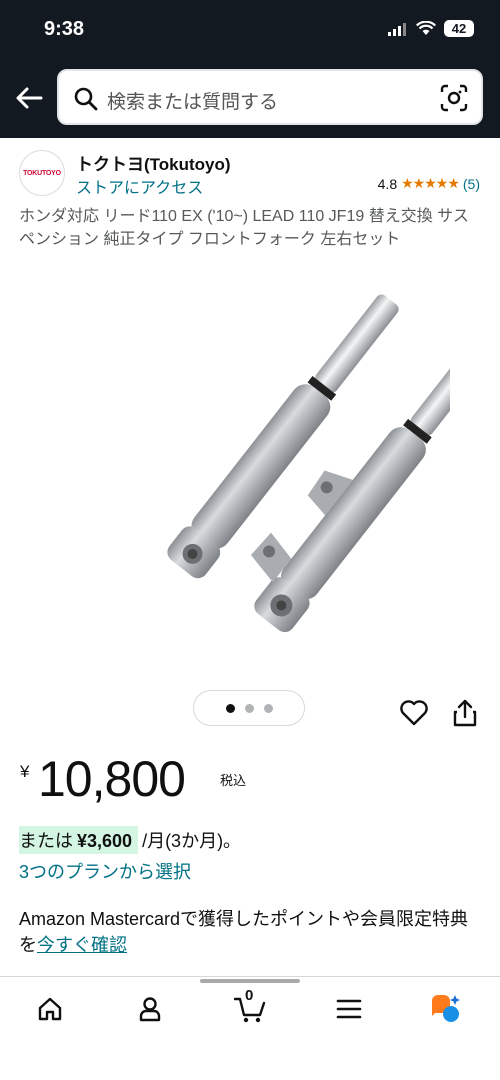 The width and height of the screenshot is (500, 1080). I want to click on status-indicators: 42, so click(431, 28).